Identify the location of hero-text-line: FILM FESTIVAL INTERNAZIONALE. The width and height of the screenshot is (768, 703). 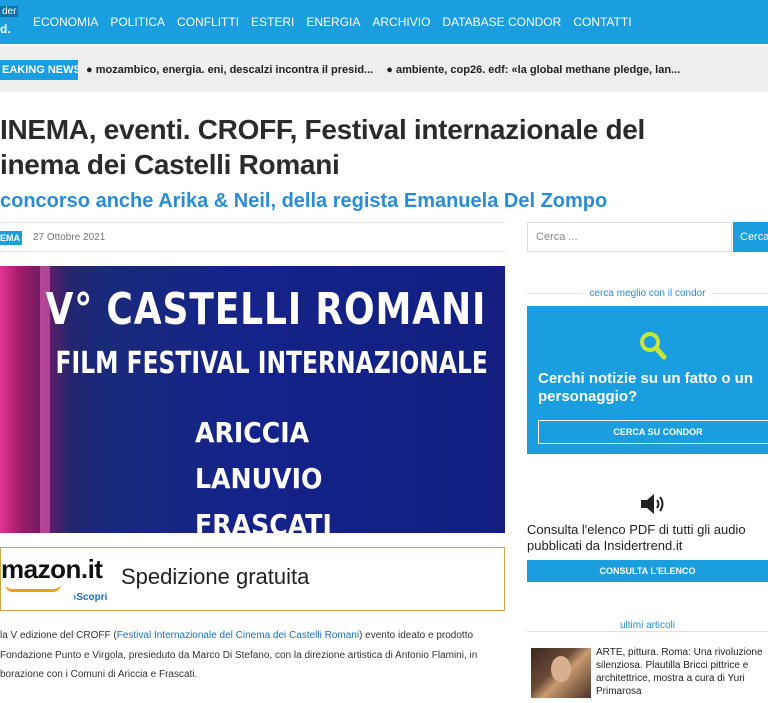
(271, 363).